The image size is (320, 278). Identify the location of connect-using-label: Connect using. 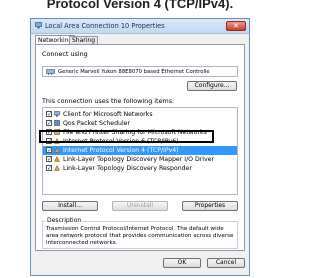
(65, 54).